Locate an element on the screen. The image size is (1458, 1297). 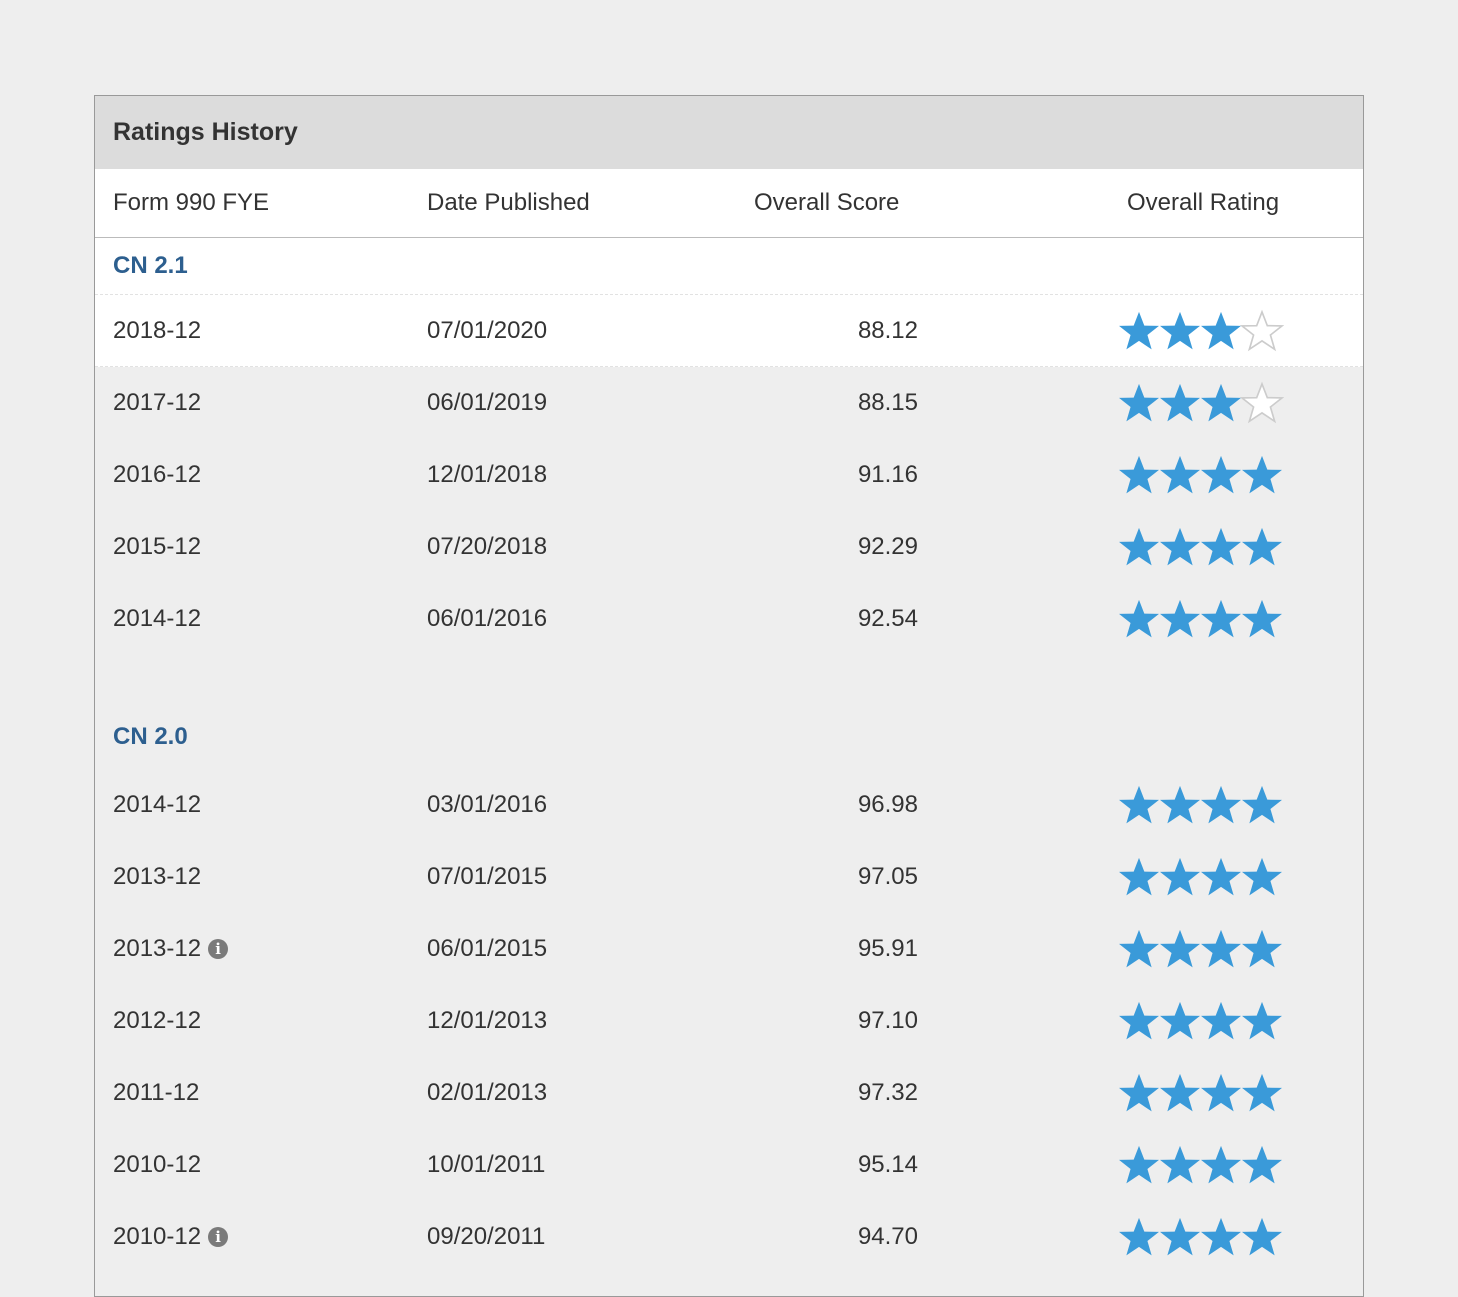
fye-cell: 2016-12 is located at coordinates (157, 475).